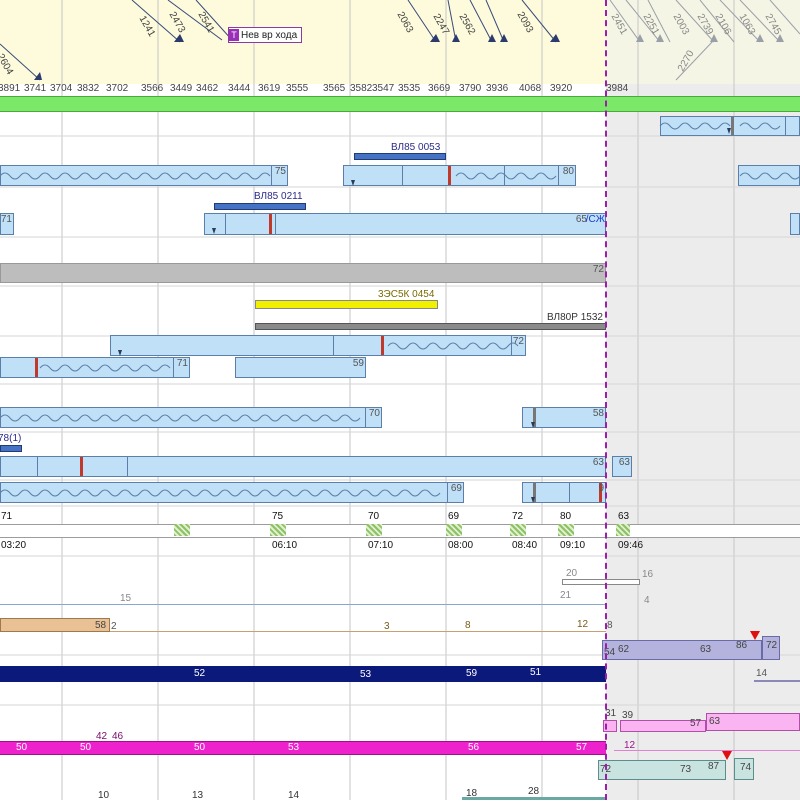 Image resolution: width=800 pixels, height=801 pixels. I want to click on value-label: 86, so click(742, 645).